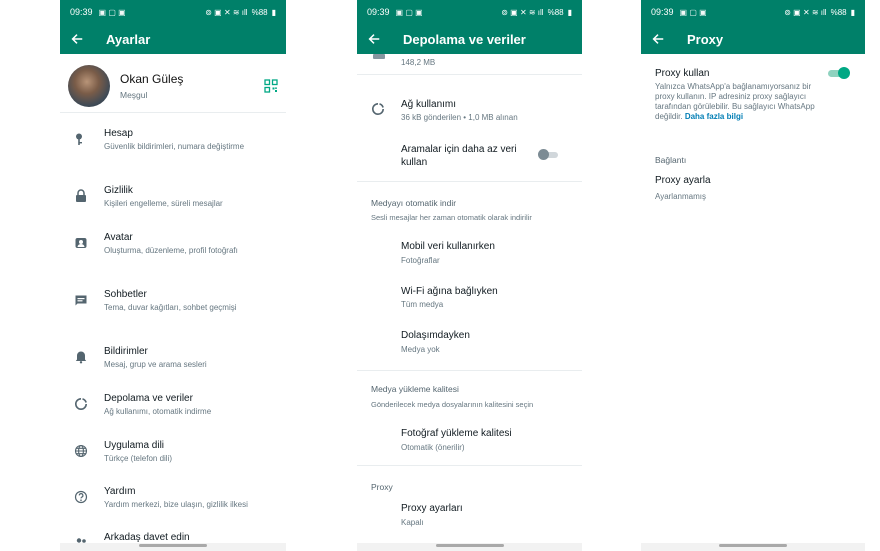 This screenshot has height=551, width=880. What do you see at coordinates (134, 445) in the screenshot?
I see `settings-item-title: Uygulama dili` at bounding box center [134, 445].